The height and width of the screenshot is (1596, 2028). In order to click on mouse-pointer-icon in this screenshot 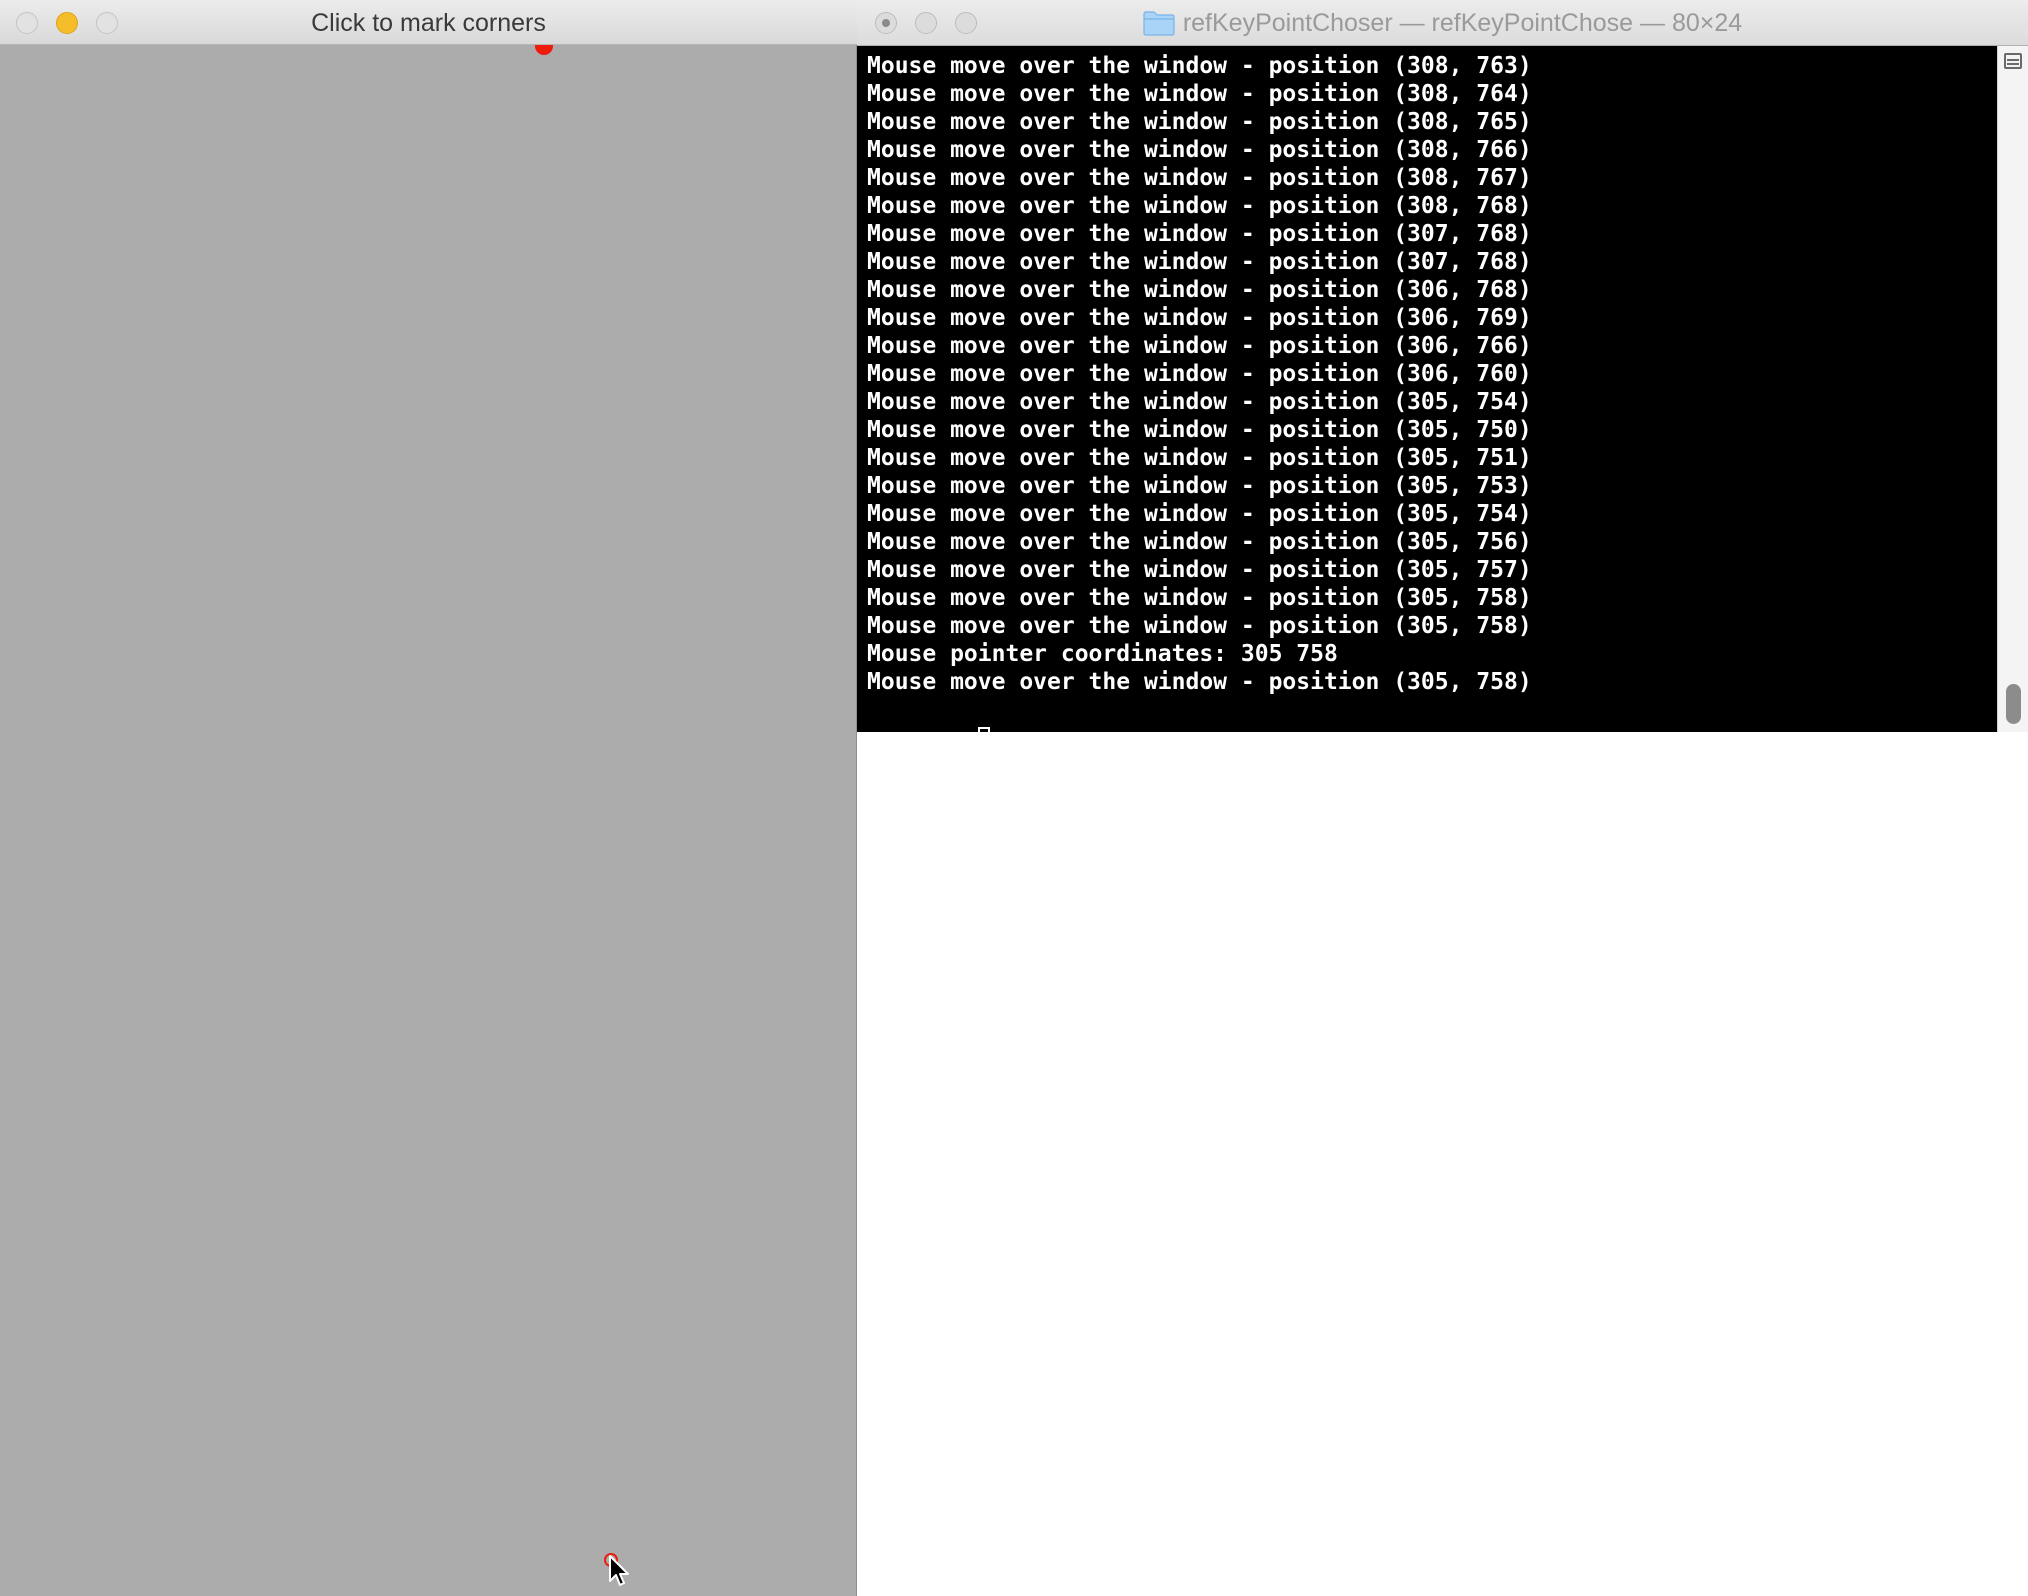, I will do `click(619, 1570)`.